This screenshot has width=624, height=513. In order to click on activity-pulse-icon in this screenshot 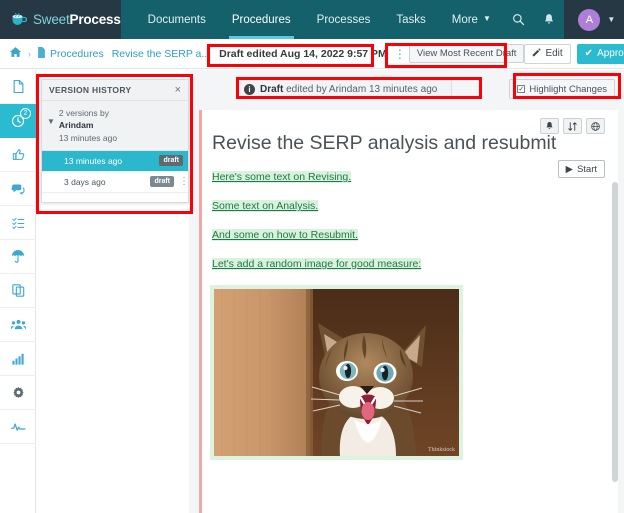, I will do `click(18, 426)`.